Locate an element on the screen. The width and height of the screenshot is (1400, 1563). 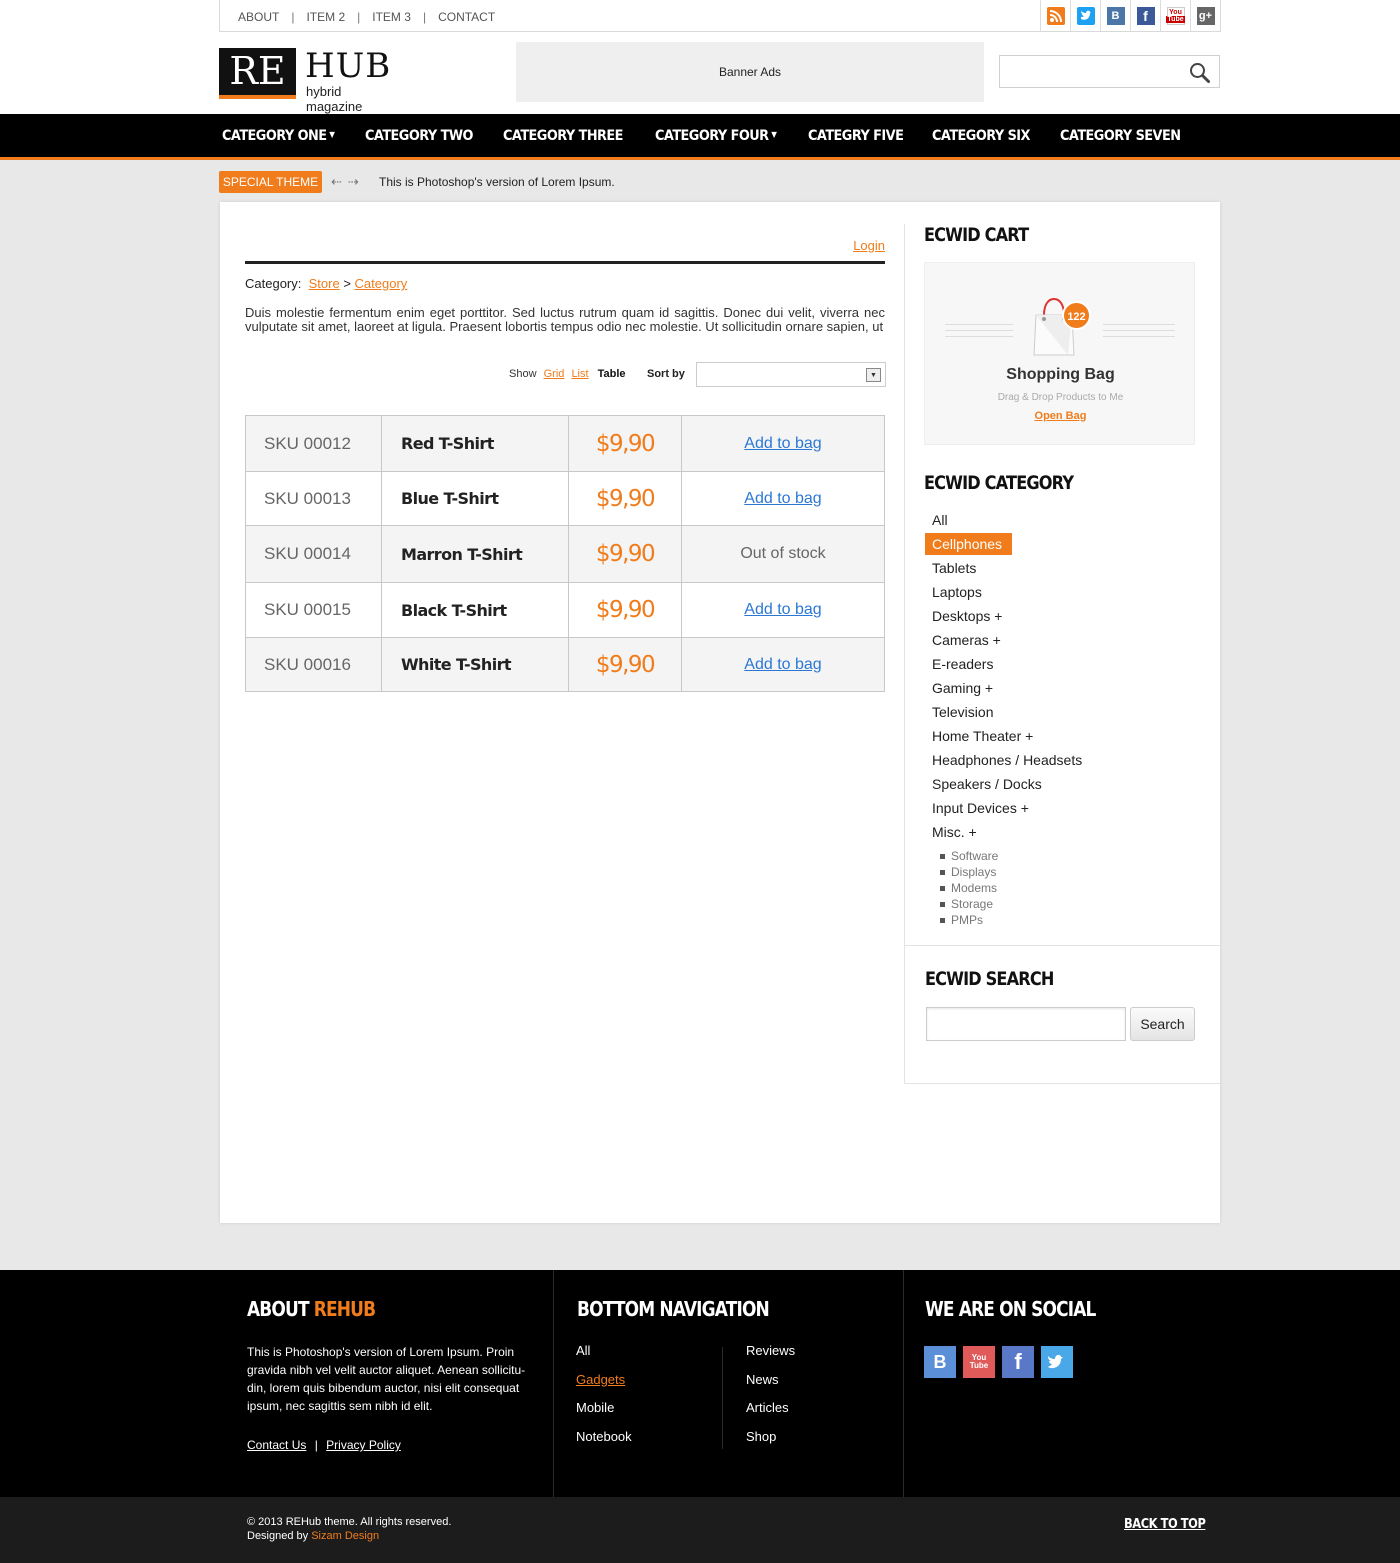
search-heading: ECWID SEARCH is located at coordinates (989, 979).